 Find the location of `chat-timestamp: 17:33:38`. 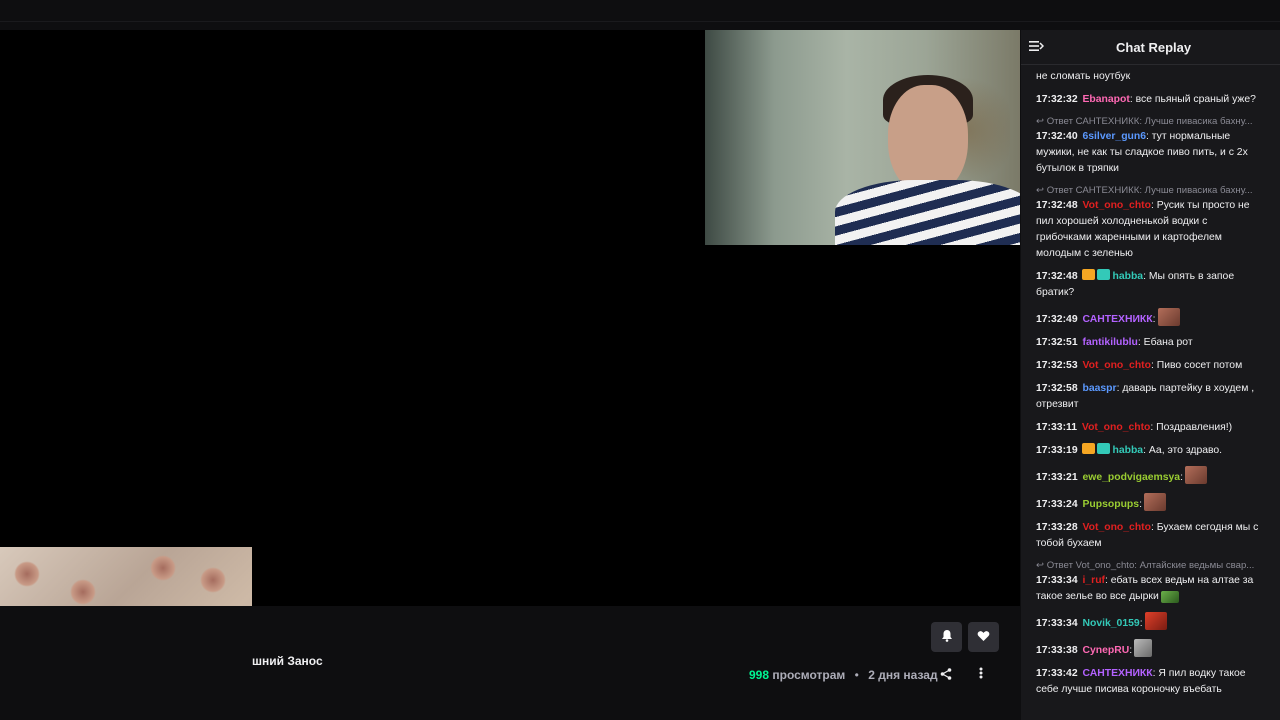

chat-timestamp: 17:33:38 is located at coordinates (1058, 650).